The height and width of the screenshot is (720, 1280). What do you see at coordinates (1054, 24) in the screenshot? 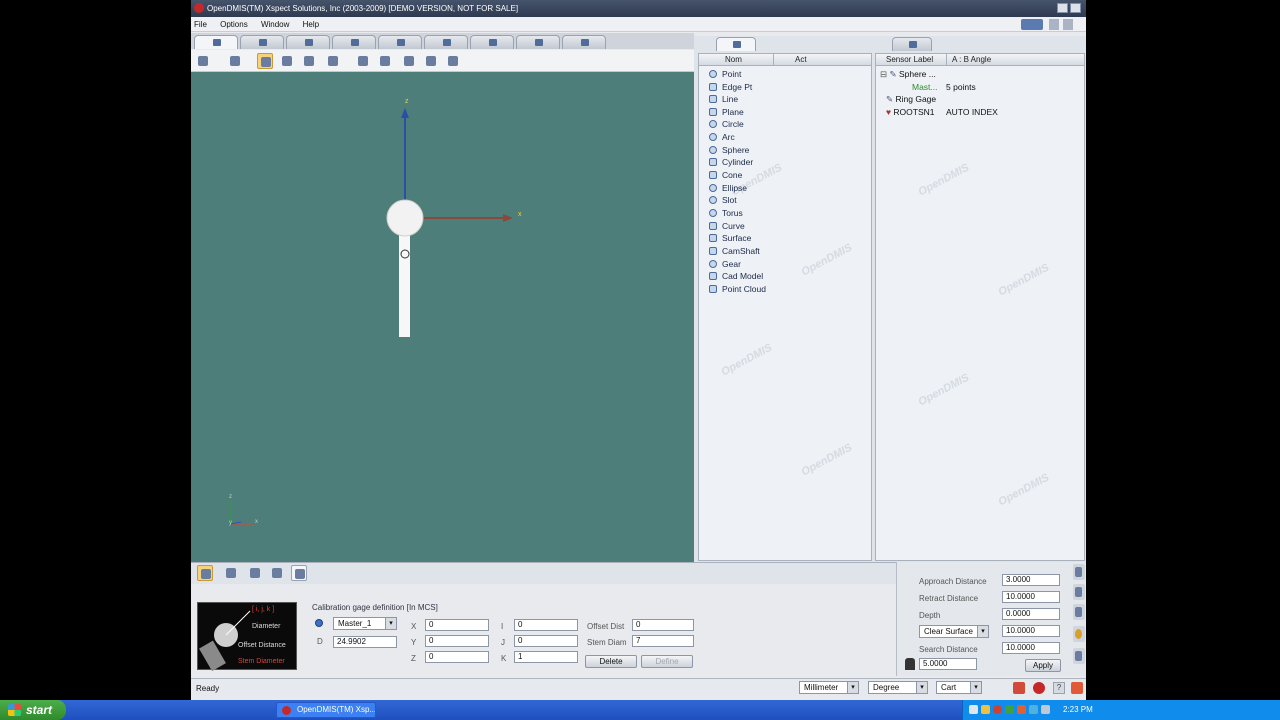
I see `mdi-restore-button` at bounding box center [1054, 24].